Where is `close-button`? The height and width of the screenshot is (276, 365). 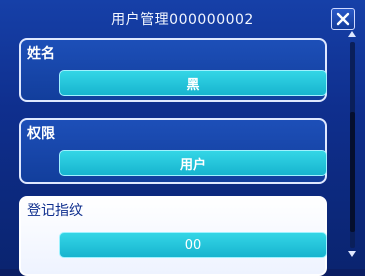
close-button is located at coordinates (343, 19).